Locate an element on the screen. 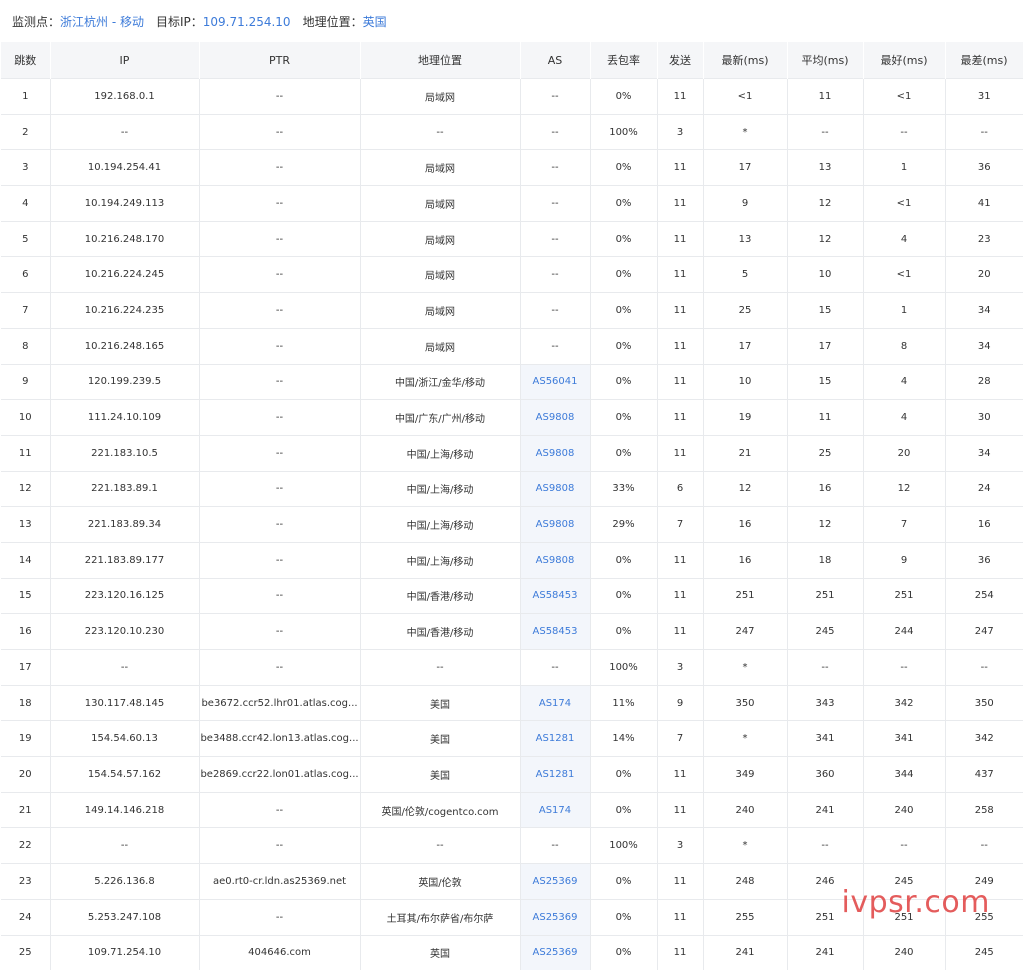 The width and height of the screenshot is (1024, 970). column-header: IP is located at coordinates (124, 60).